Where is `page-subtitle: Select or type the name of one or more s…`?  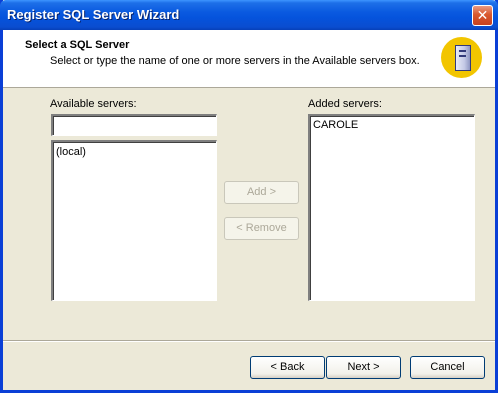 page-subtitle: Select or type the name of one or more s… is located at coordinates (235, 61).